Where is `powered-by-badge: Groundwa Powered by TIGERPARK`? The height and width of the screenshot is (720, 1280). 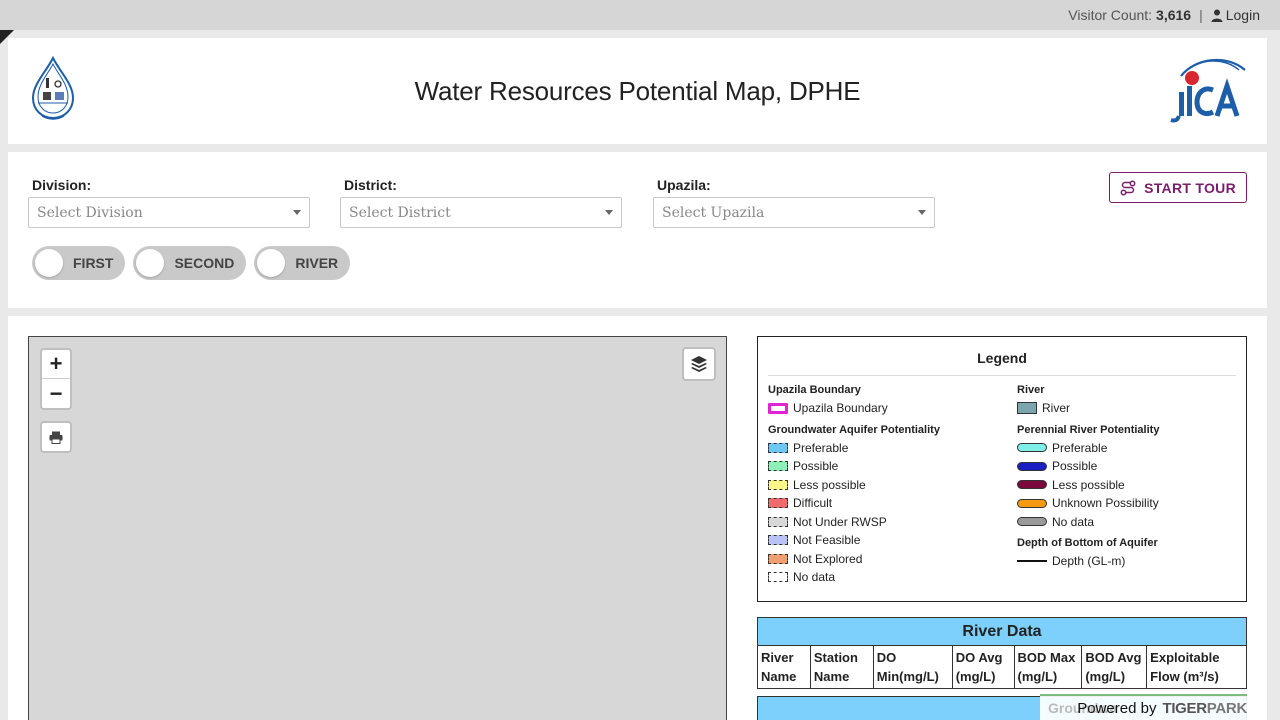 powered-by-badge: Groundwa Powered by TIGERPARK is located at coordinates (1143, 707).